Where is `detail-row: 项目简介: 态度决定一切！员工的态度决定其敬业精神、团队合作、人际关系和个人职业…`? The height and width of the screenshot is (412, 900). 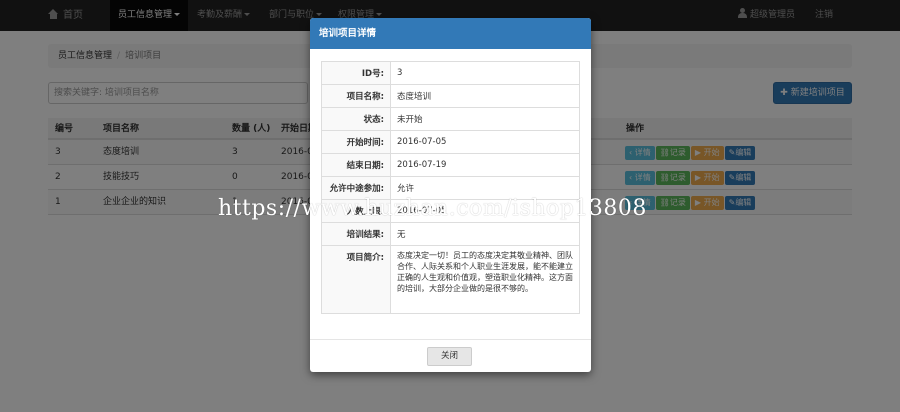
detail-row: 项目简介: 态度决定一切！员工的态度决定其敬业精神、团队合作、人际关系和个人职业… is located at coordinates (450, 279).